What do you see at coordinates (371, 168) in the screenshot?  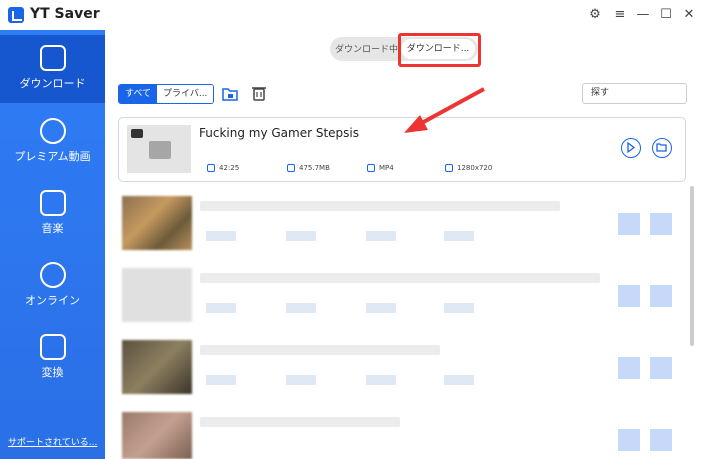 I see `file-icon` at bounding box center [371, 168].